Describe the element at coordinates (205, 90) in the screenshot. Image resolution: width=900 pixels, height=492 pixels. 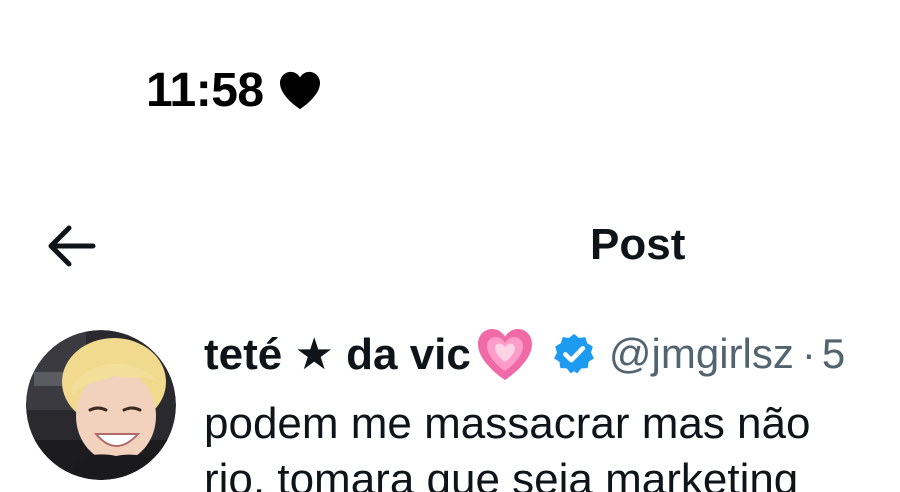
I see `status-time: 11:58` at that location.